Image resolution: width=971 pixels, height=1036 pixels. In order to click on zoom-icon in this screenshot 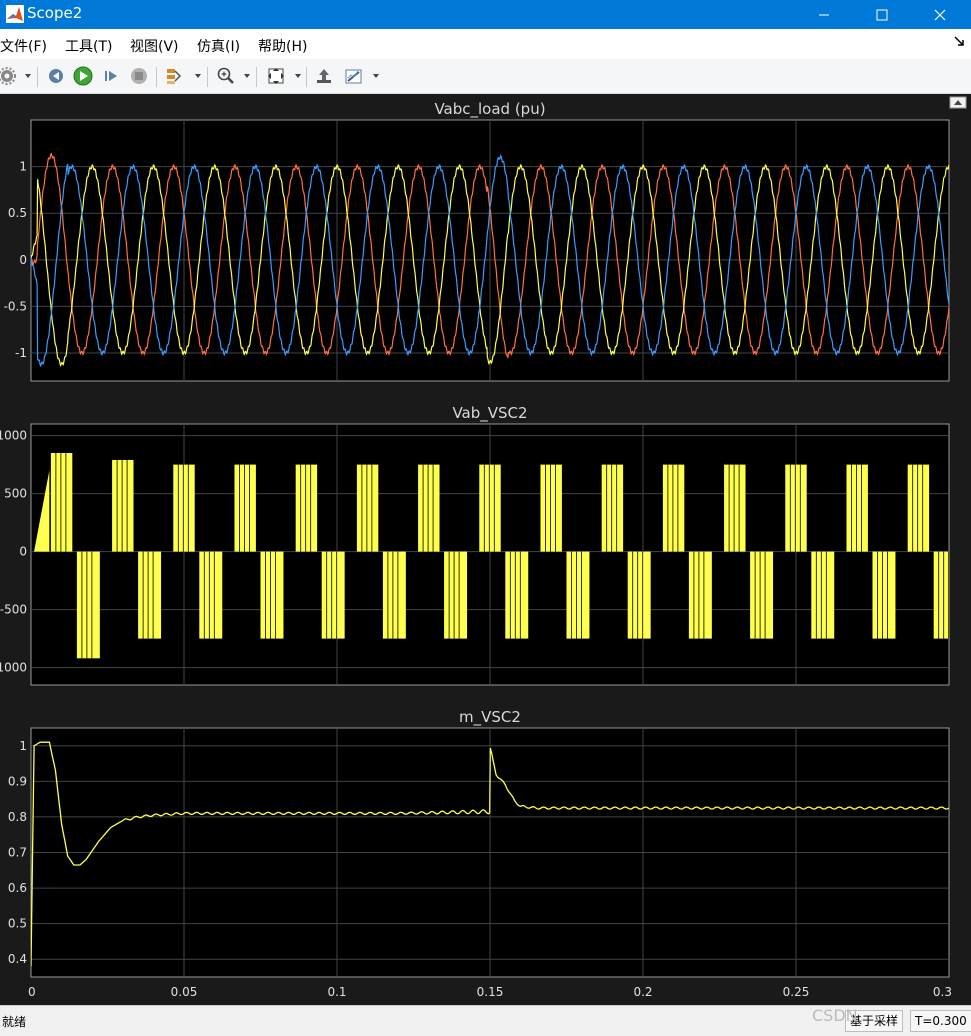, I will do `click(226, 76)`.